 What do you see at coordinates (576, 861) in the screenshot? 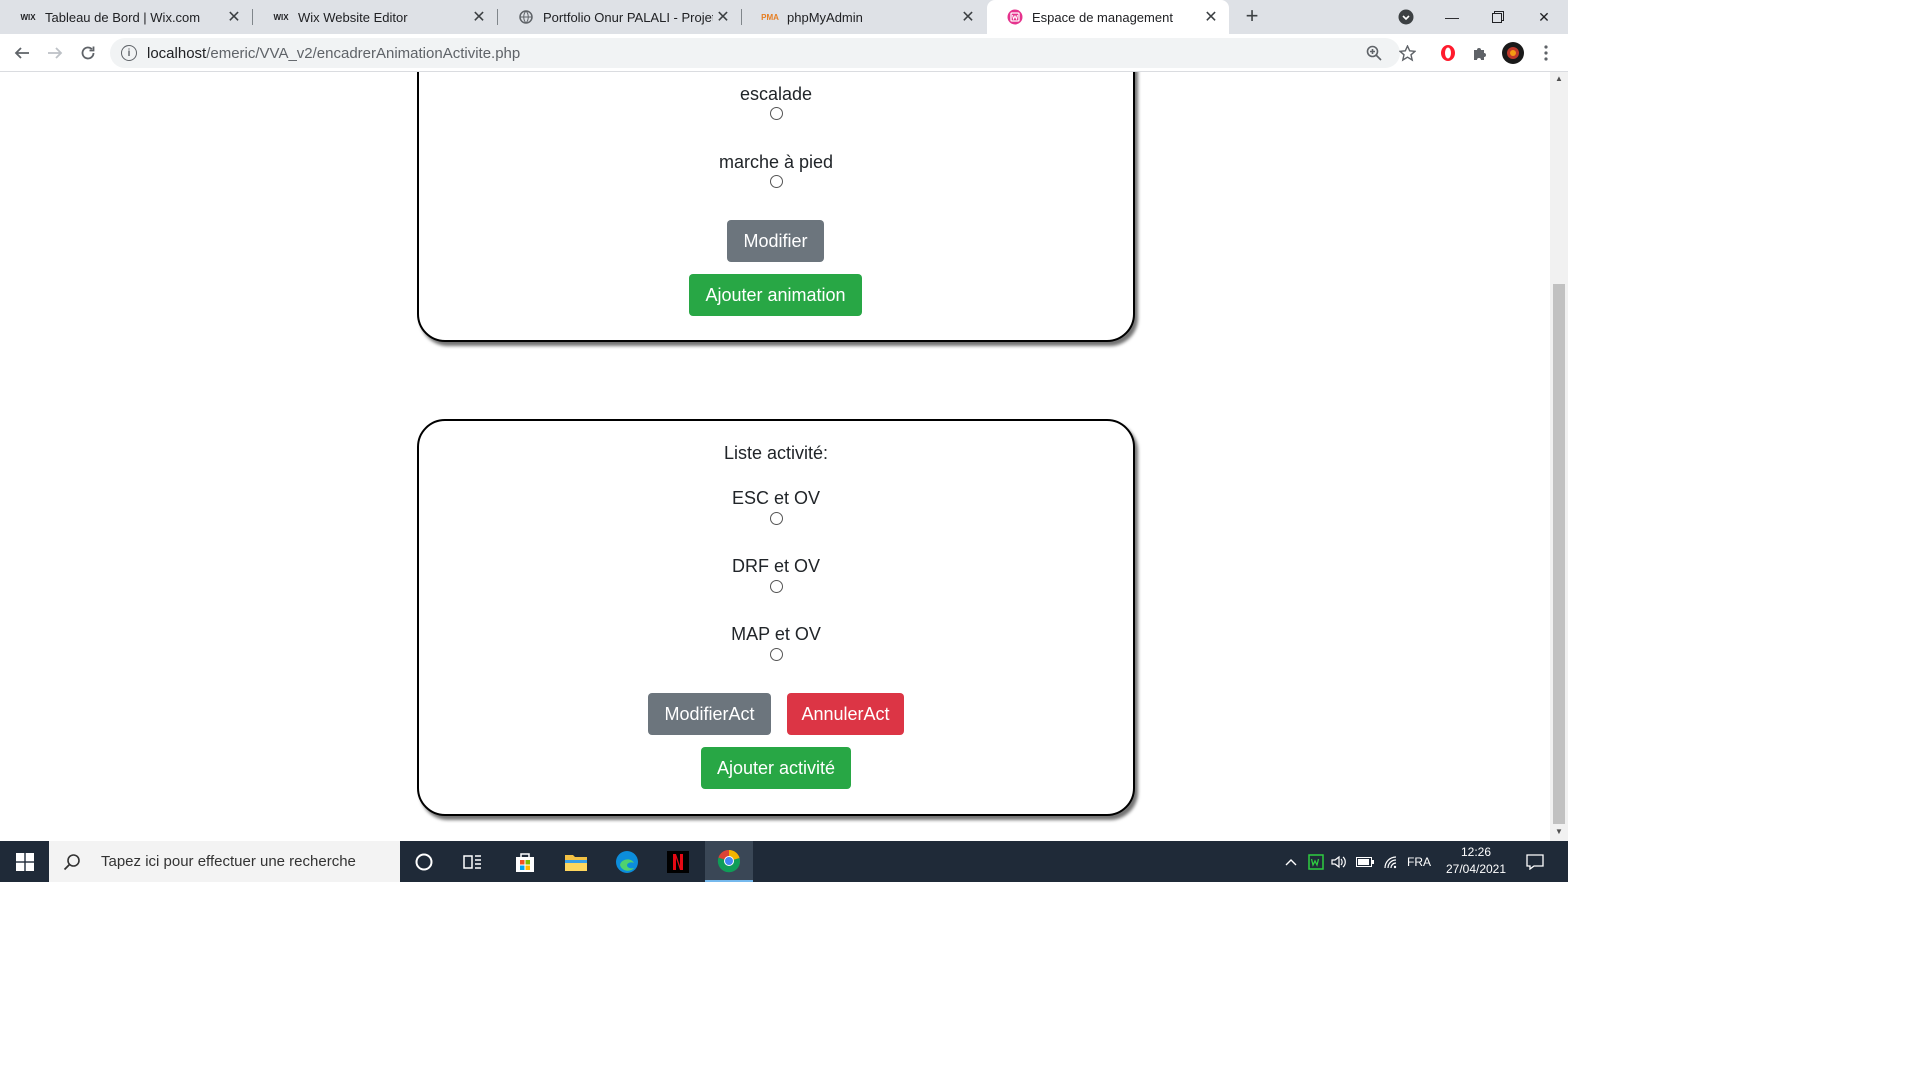
I see `file-explorer-icon` at bounding box center [576, 861].